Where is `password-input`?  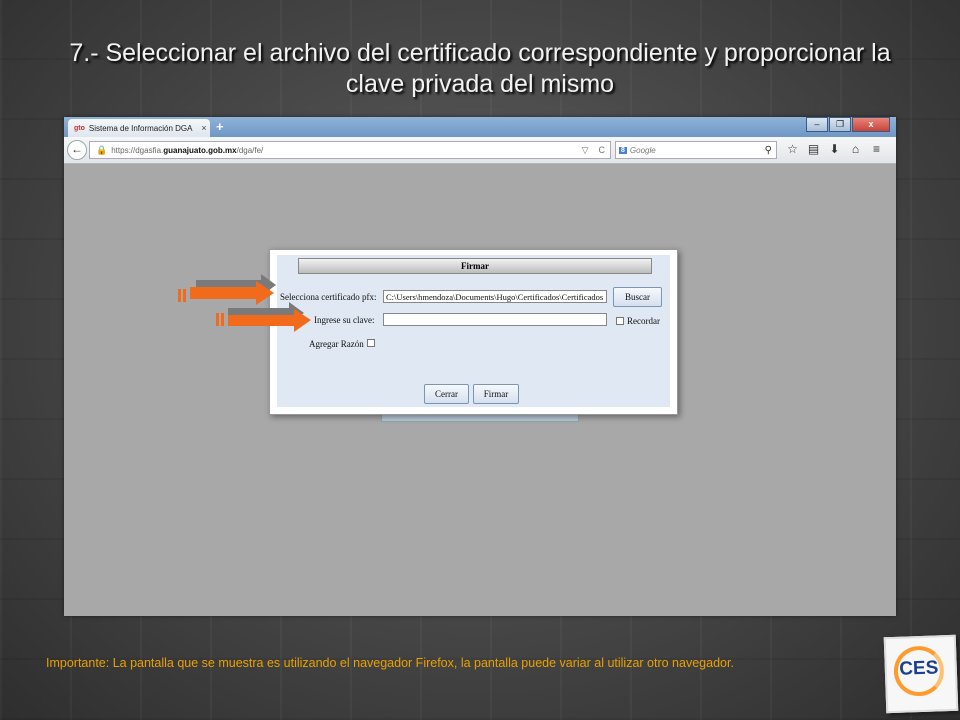 password-input is located at coordinates (495, 319).